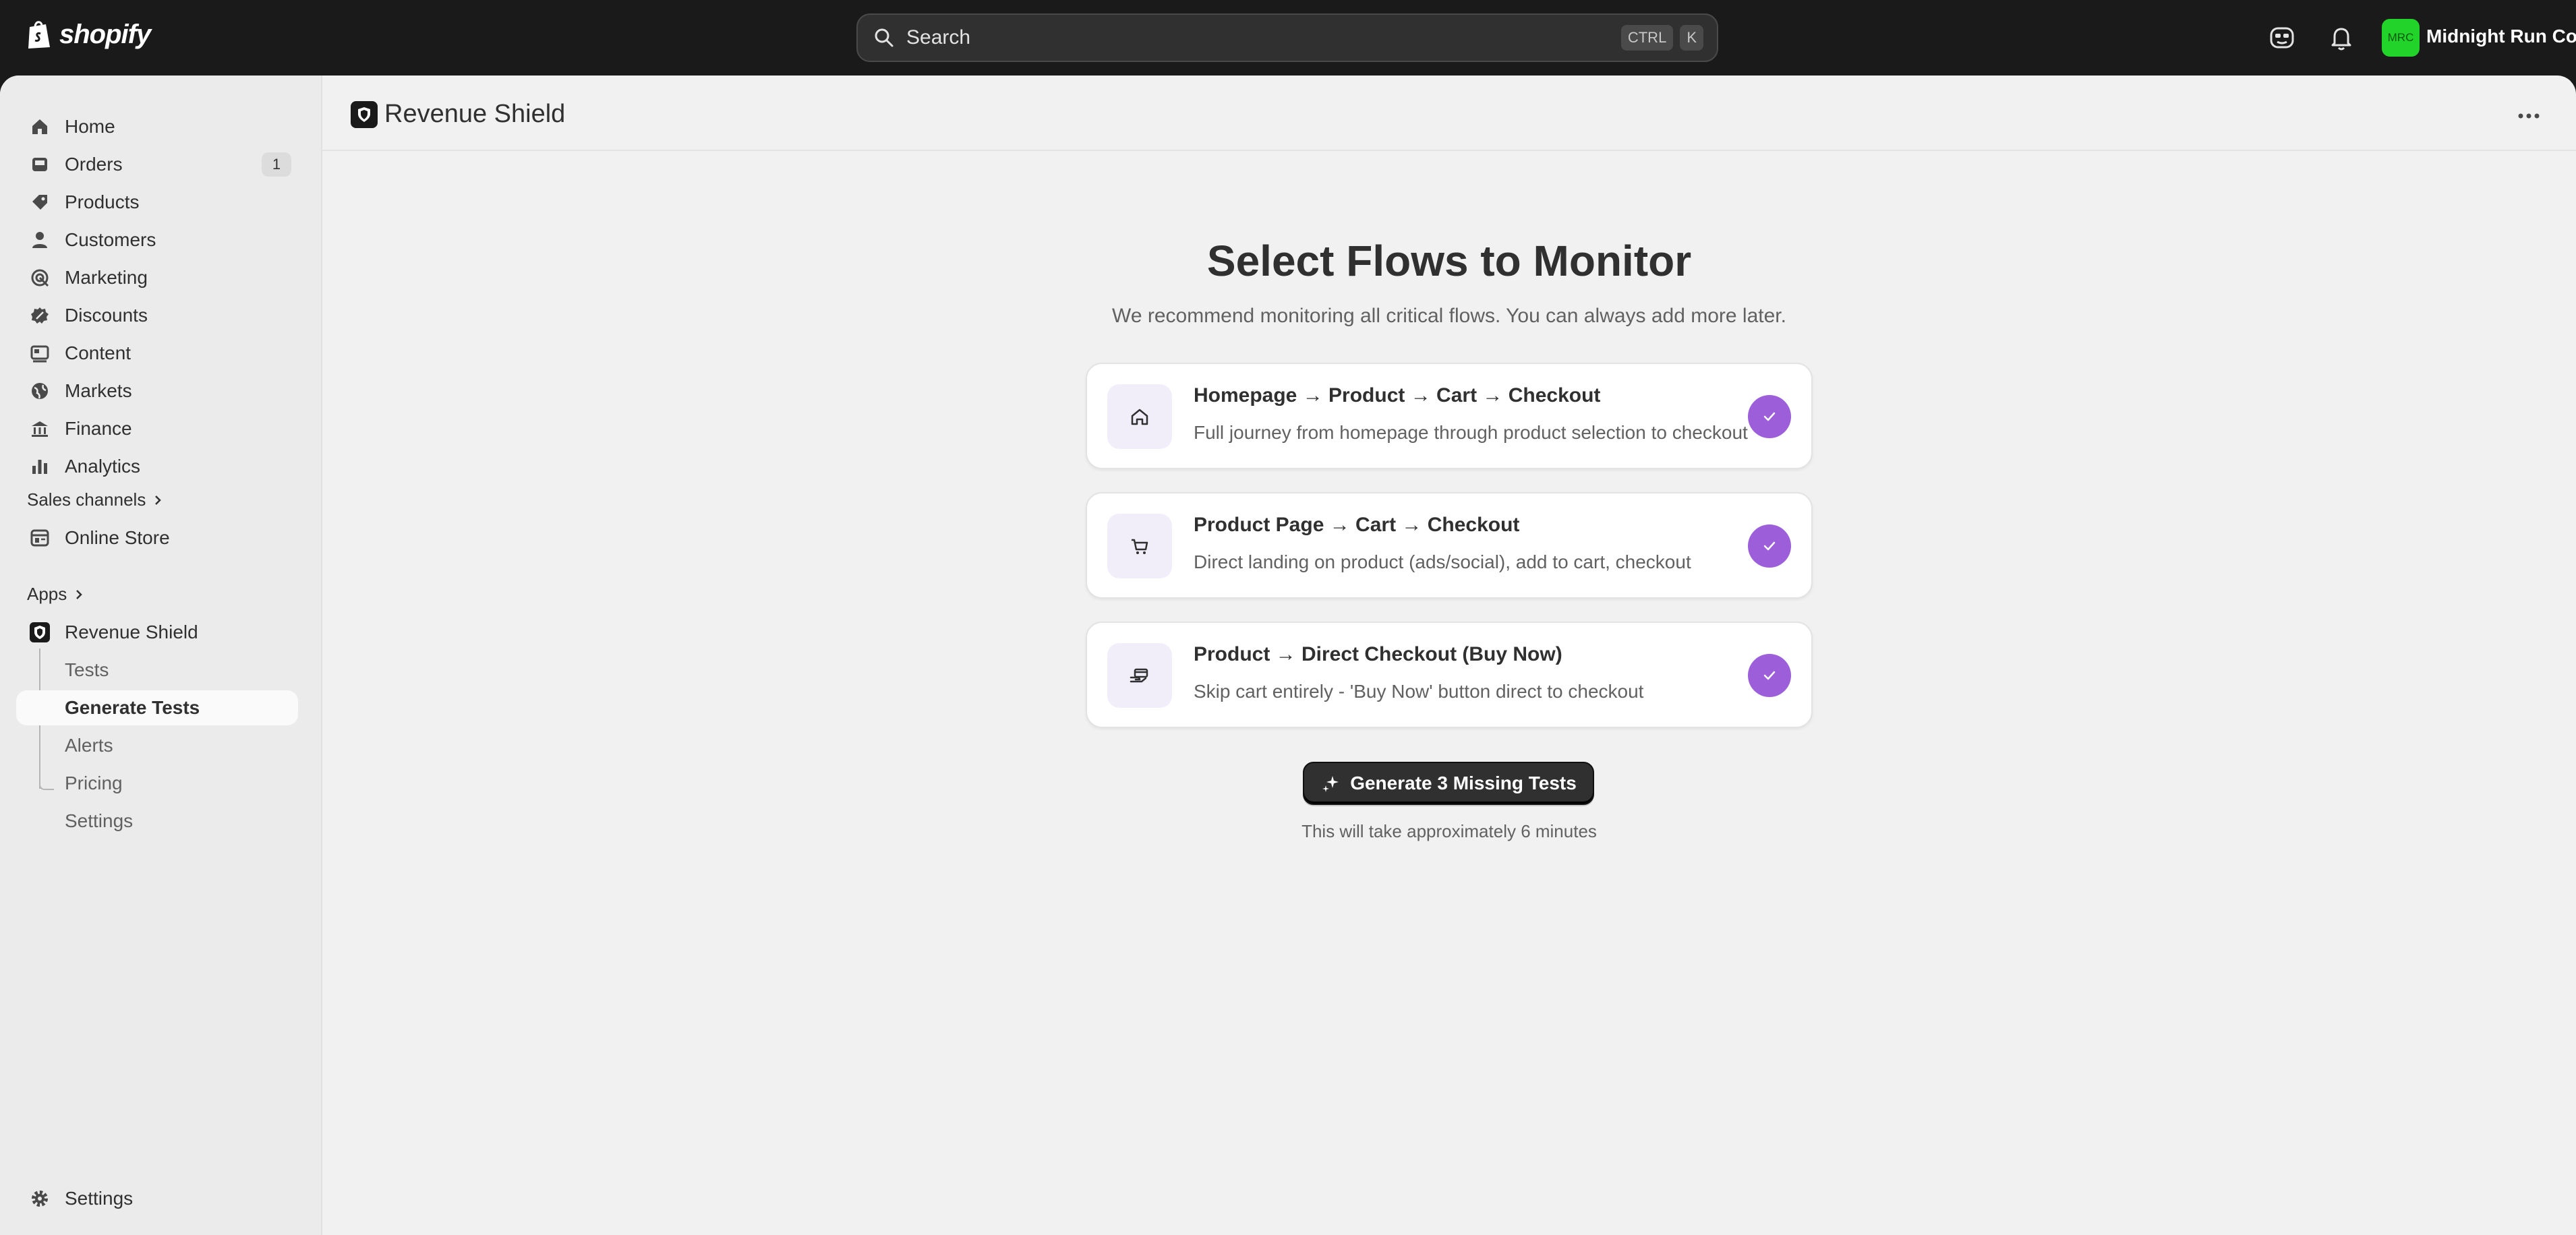  What do you see at coordinates (157, 353) in the screenshot?
I see `sidebar-item-content: Content` at bounding box center [157, 353].